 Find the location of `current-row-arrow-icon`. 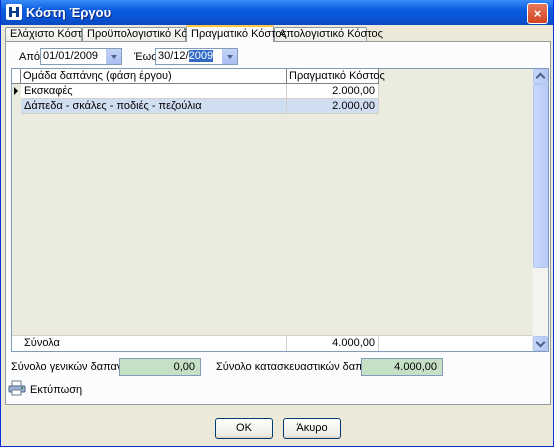

current-row-arrow-icon is located at coordinates (16, 91).